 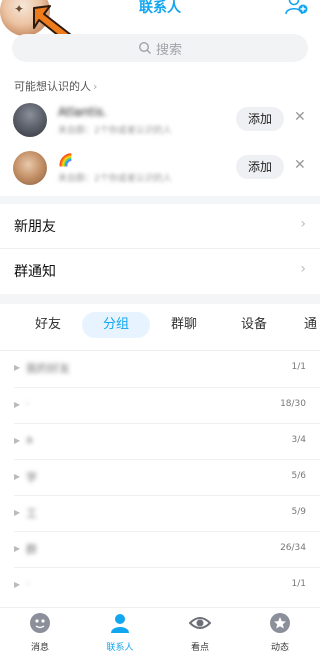 What do you see at coordinates (293, 548) in the screenshot?
I see `group-count: 26/34` at bounding box center [293, 548].